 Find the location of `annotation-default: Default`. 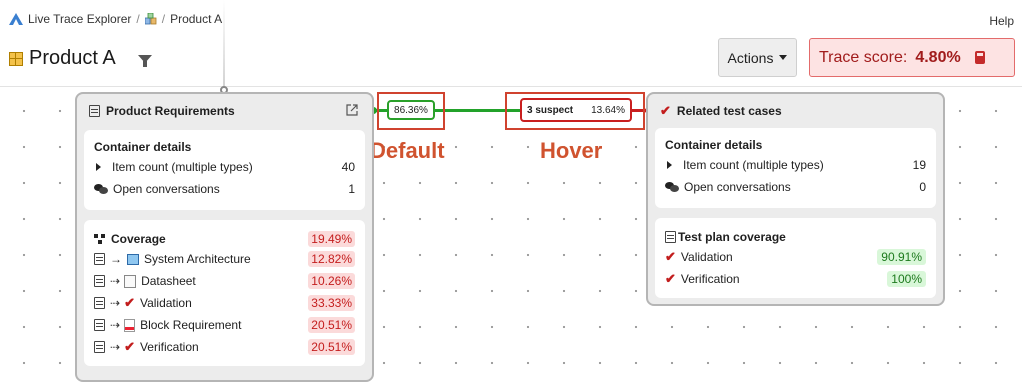

annotation-default: Default is located at coordinates (407, 150).